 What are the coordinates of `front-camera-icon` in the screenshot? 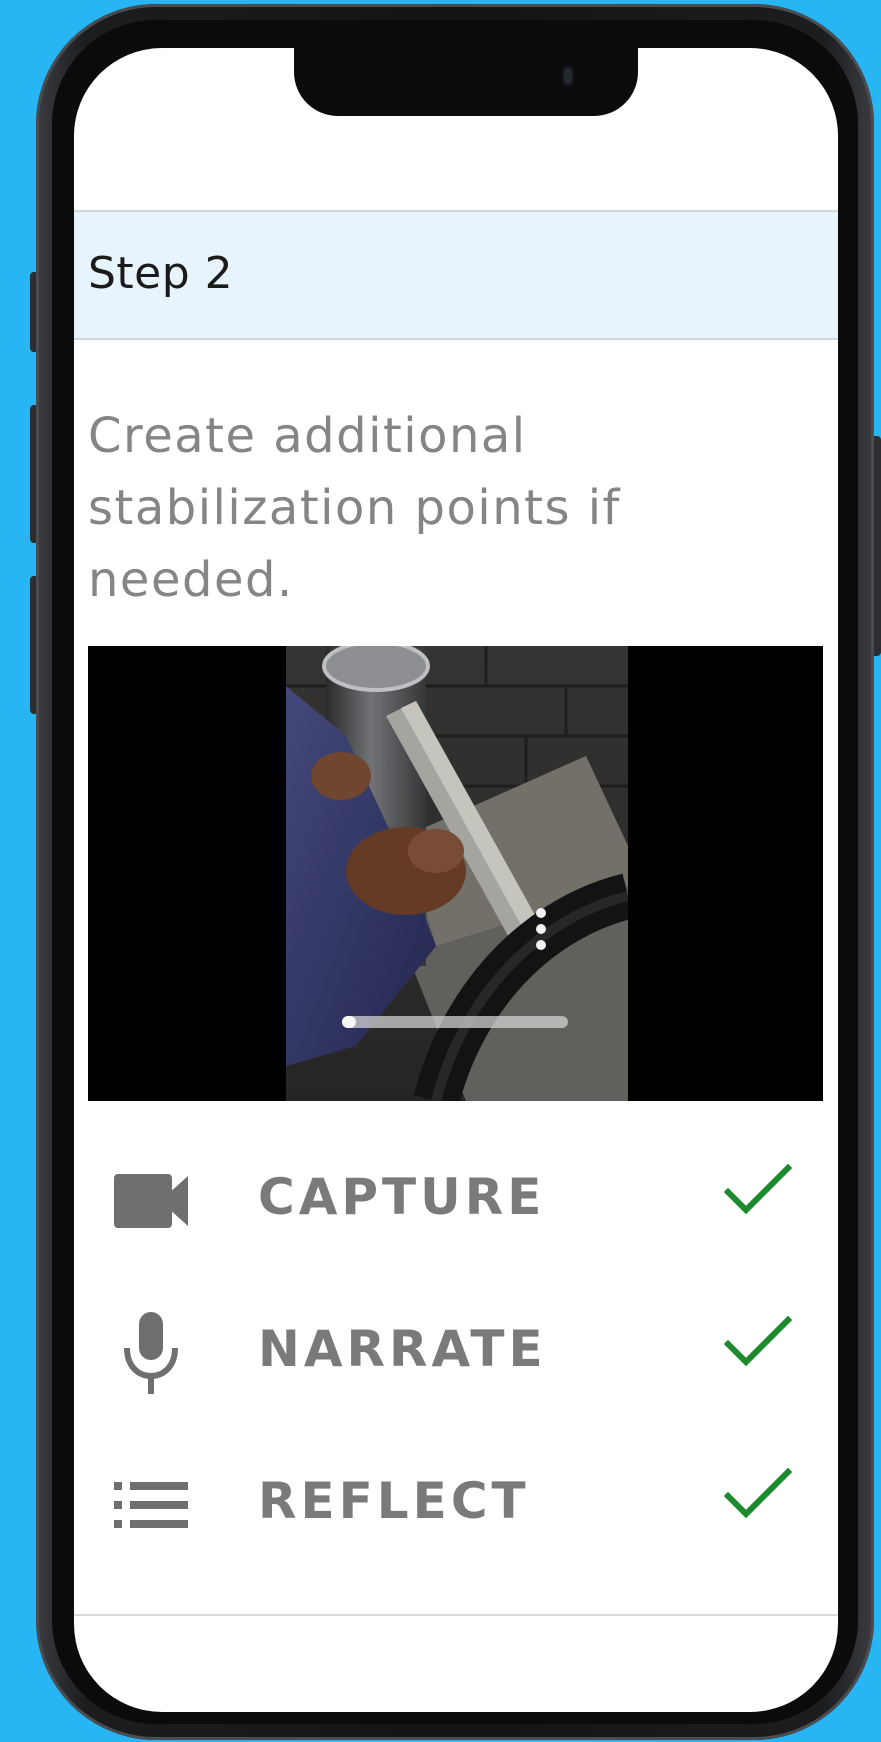 It's located at (568, 76).